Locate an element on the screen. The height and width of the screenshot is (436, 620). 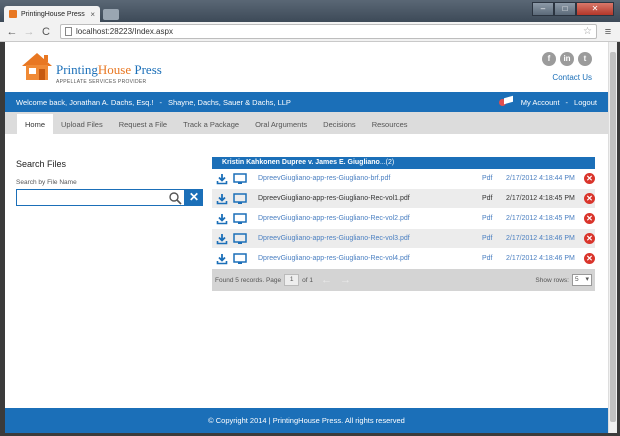
browser-tab-title: PrintingHouse Press is located at coordinates (53, 14).